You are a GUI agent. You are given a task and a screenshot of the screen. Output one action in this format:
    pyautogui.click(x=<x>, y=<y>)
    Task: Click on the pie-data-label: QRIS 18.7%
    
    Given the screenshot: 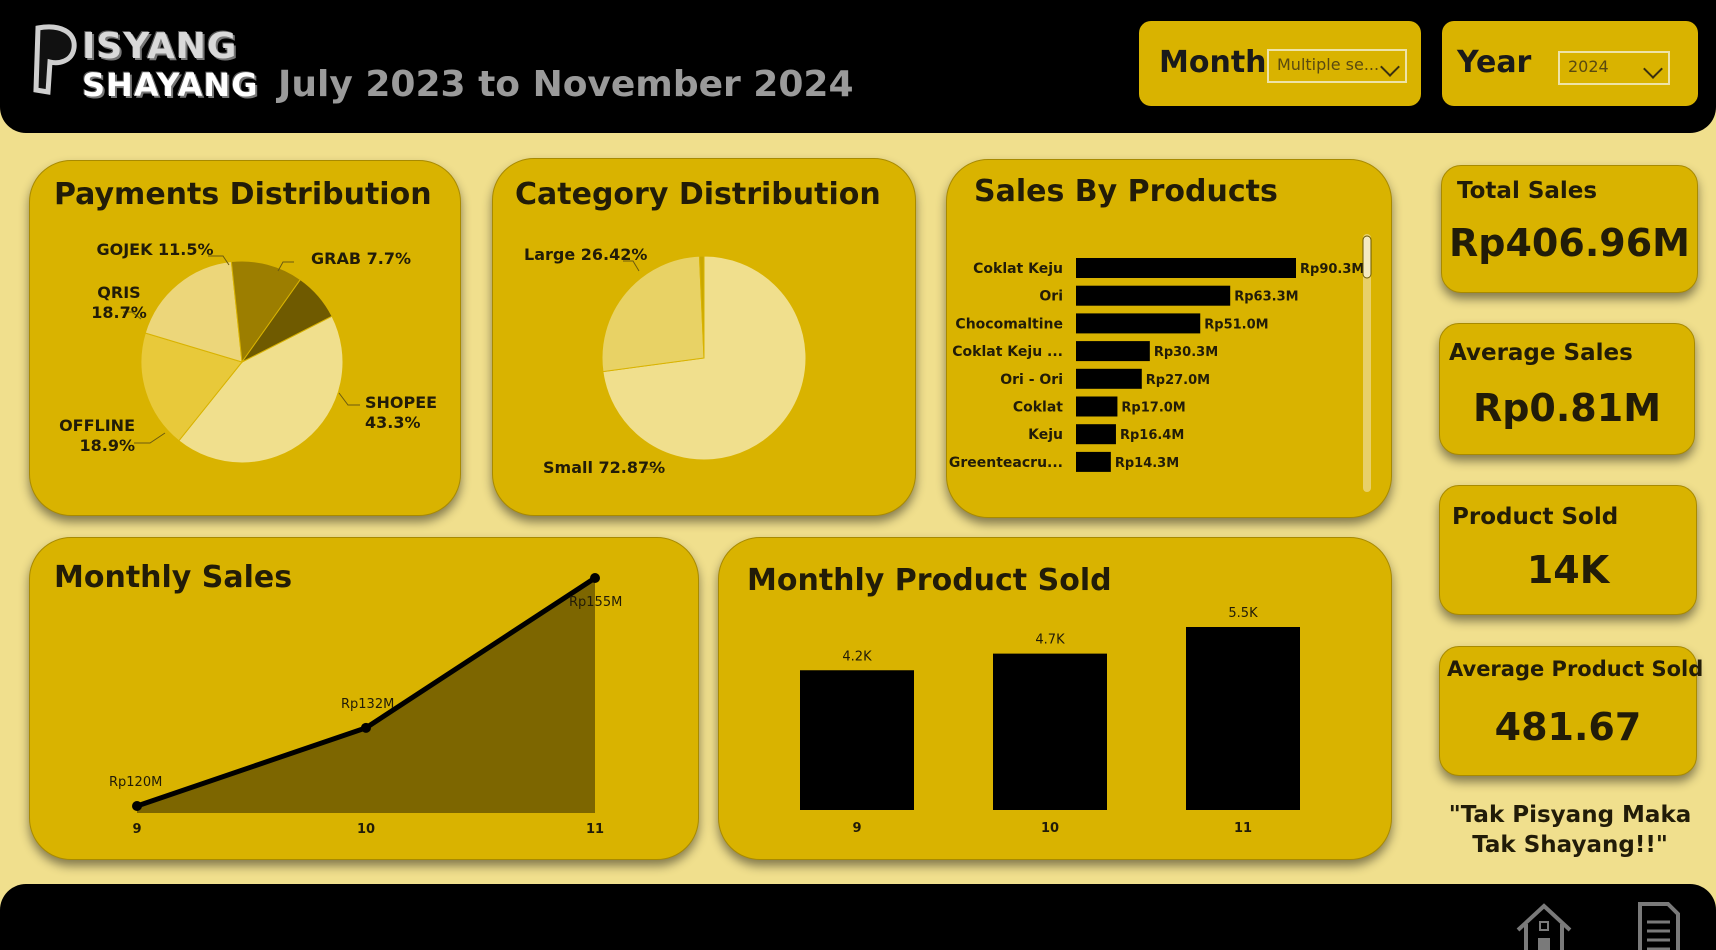 What is the action you would take?
    pyautogui.click(x=119, y=302)
    